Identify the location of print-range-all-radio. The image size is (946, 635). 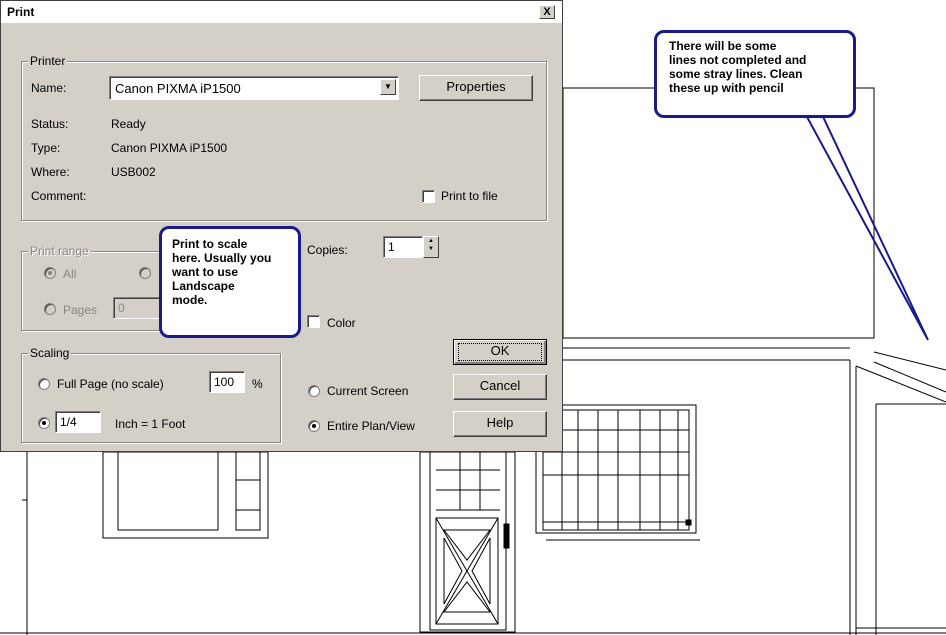
(50, 273).